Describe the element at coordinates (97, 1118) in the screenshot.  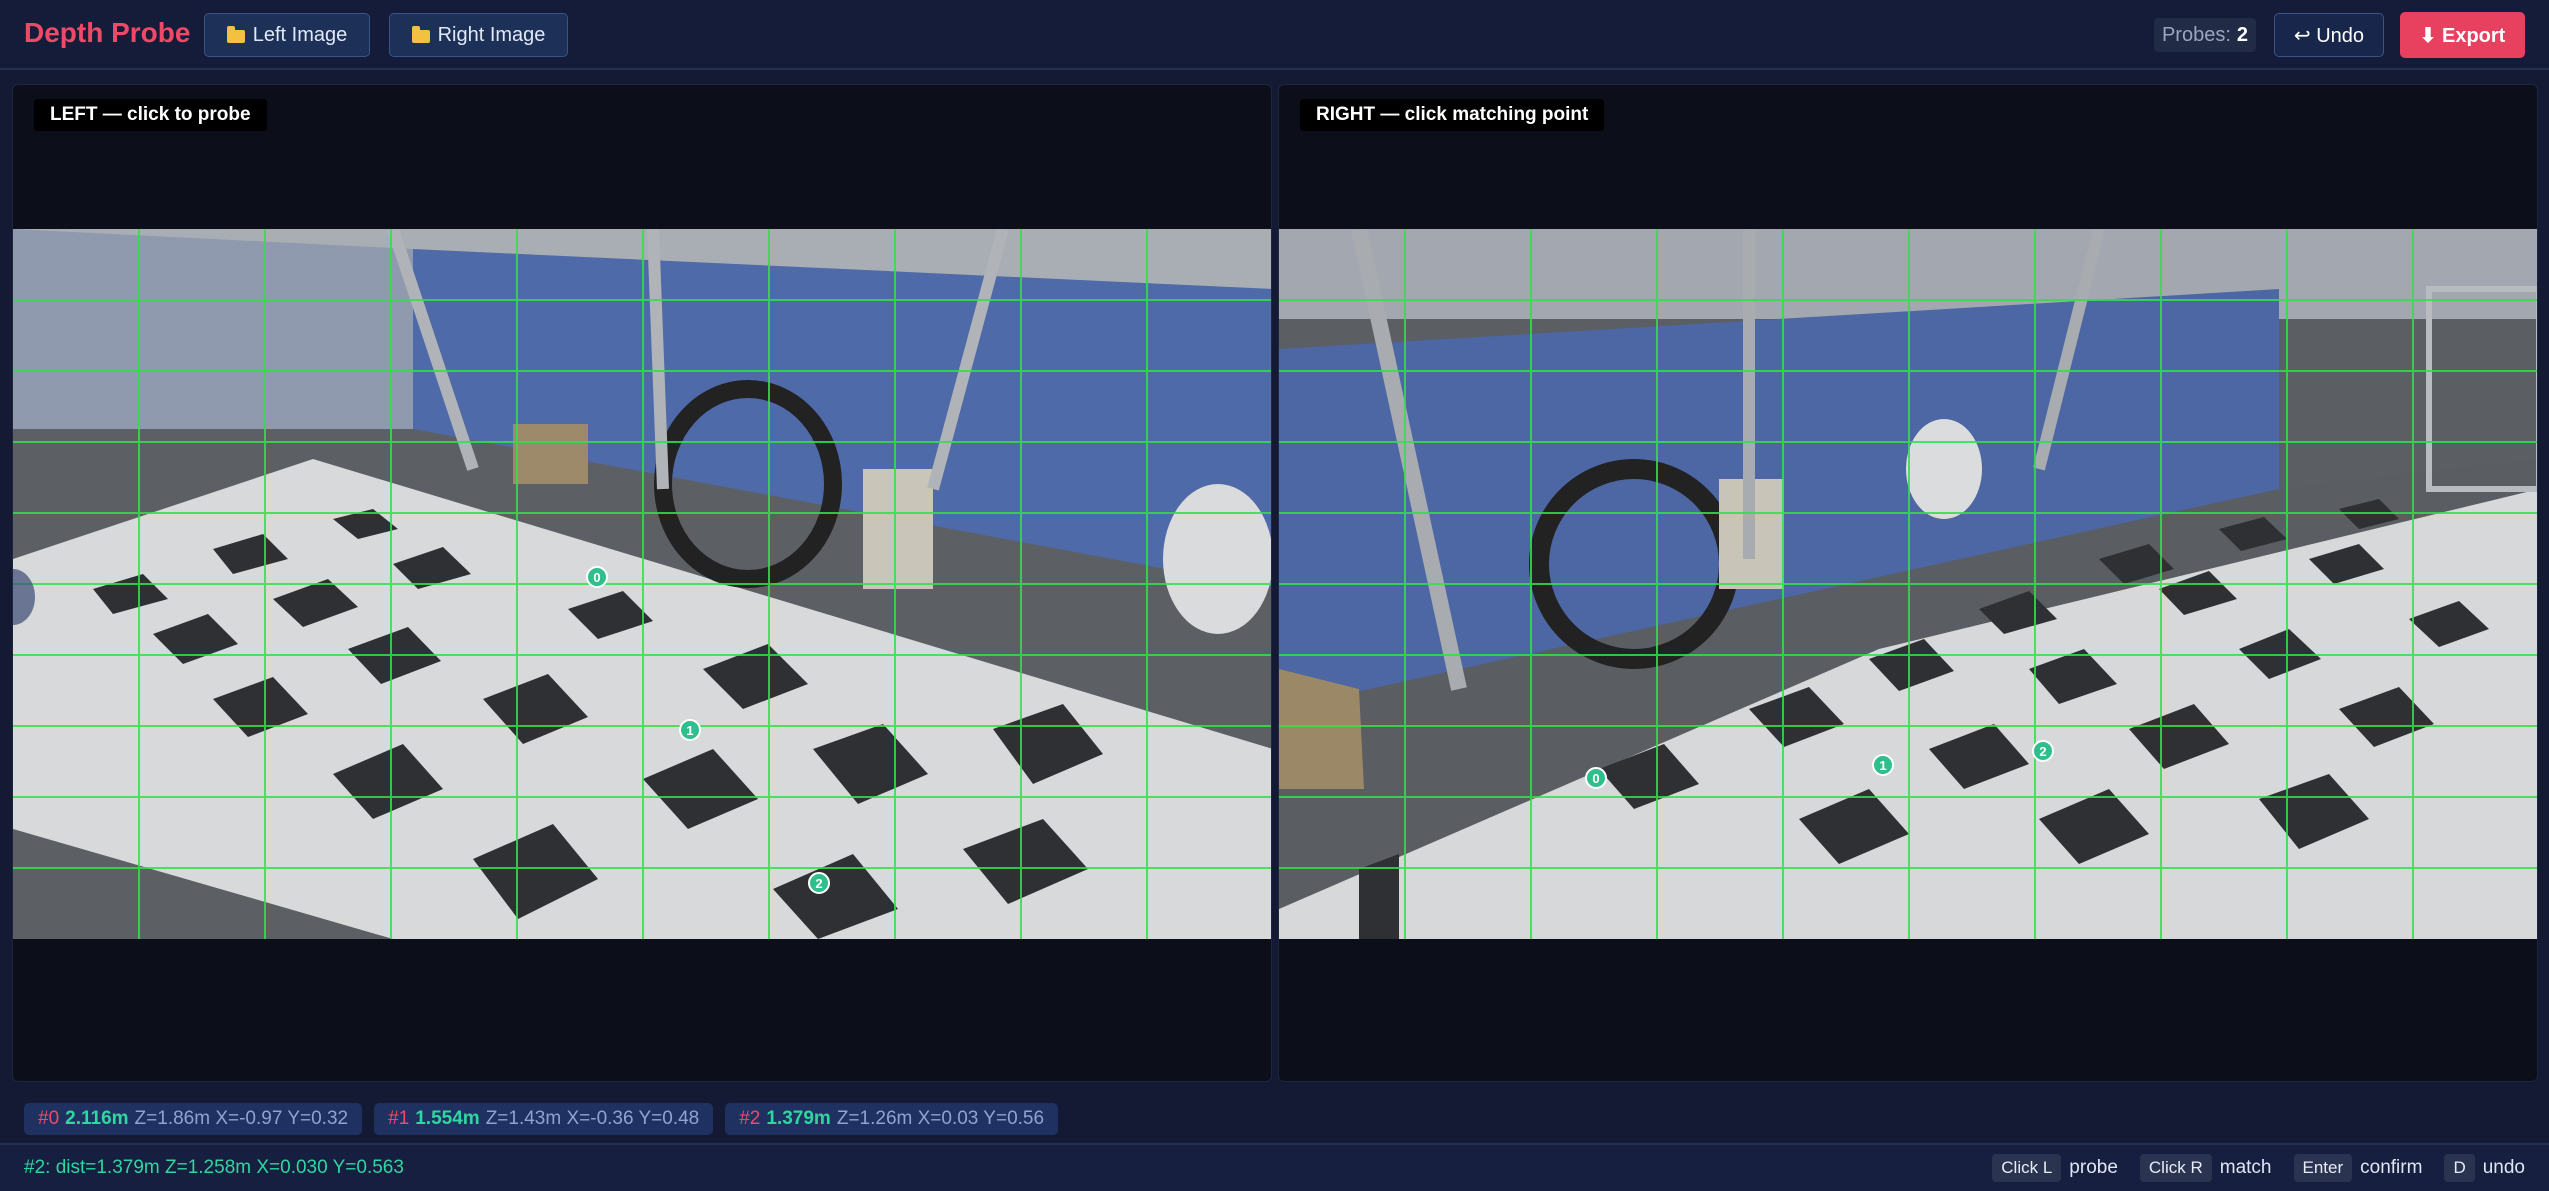
I see `probe-chip-distance: 2.116m` at that location.